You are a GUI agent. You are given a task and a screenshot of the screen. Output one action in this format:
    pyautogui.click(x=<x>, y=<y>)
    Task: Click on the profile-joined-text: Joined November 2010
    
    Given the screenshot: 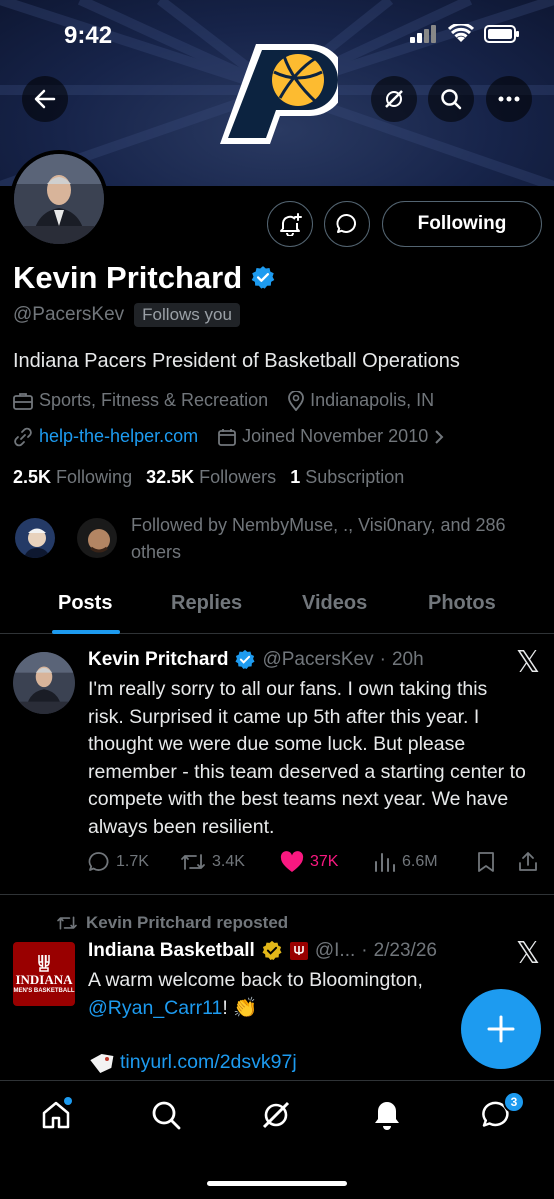 What is the action you would take?
    pyautogui.click(x=335, y=436)
    